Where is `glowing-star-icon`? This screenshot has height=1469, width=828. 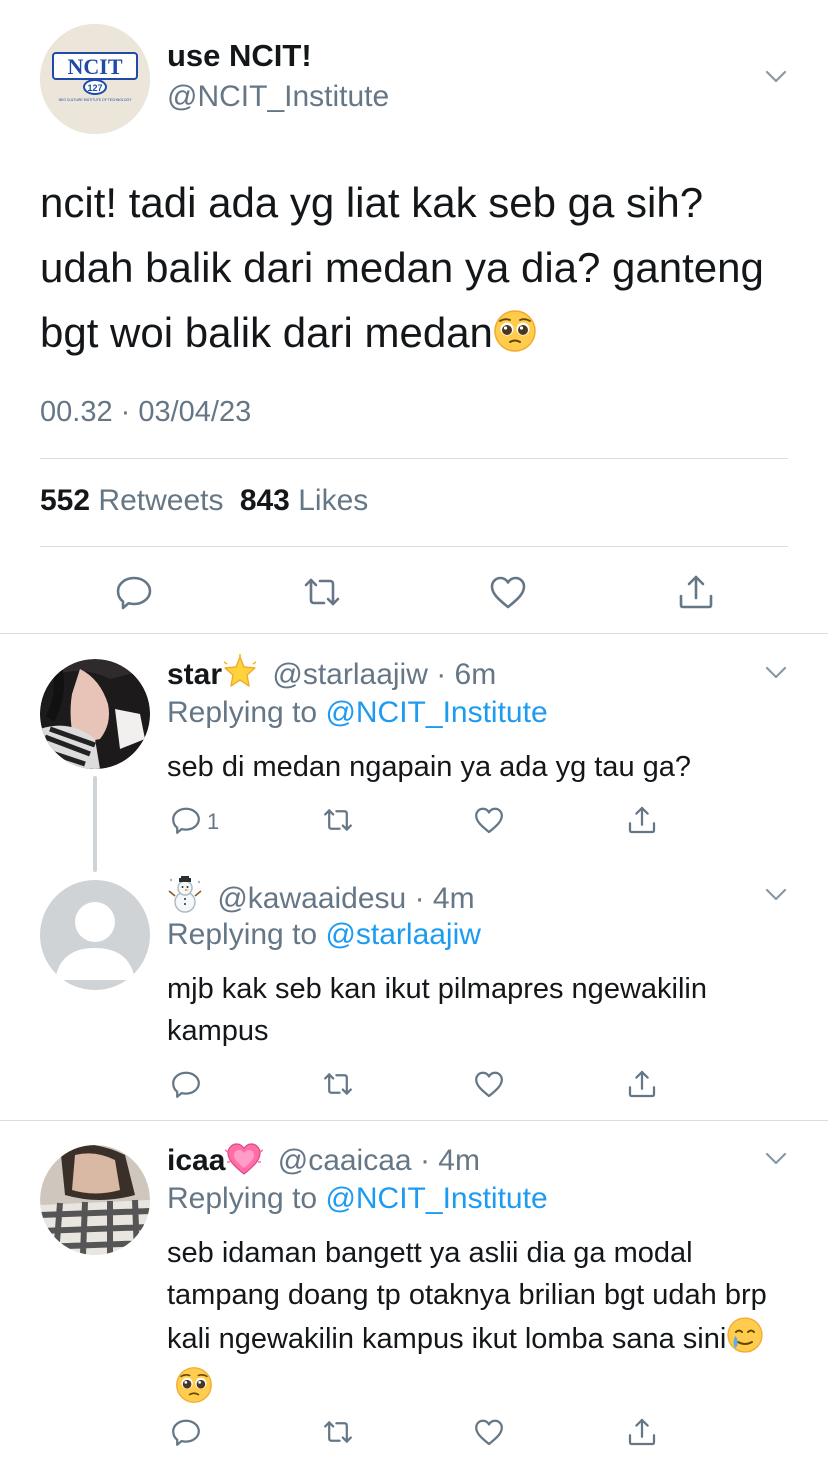 glowing-star-icon is located at coordinates (240, 676).